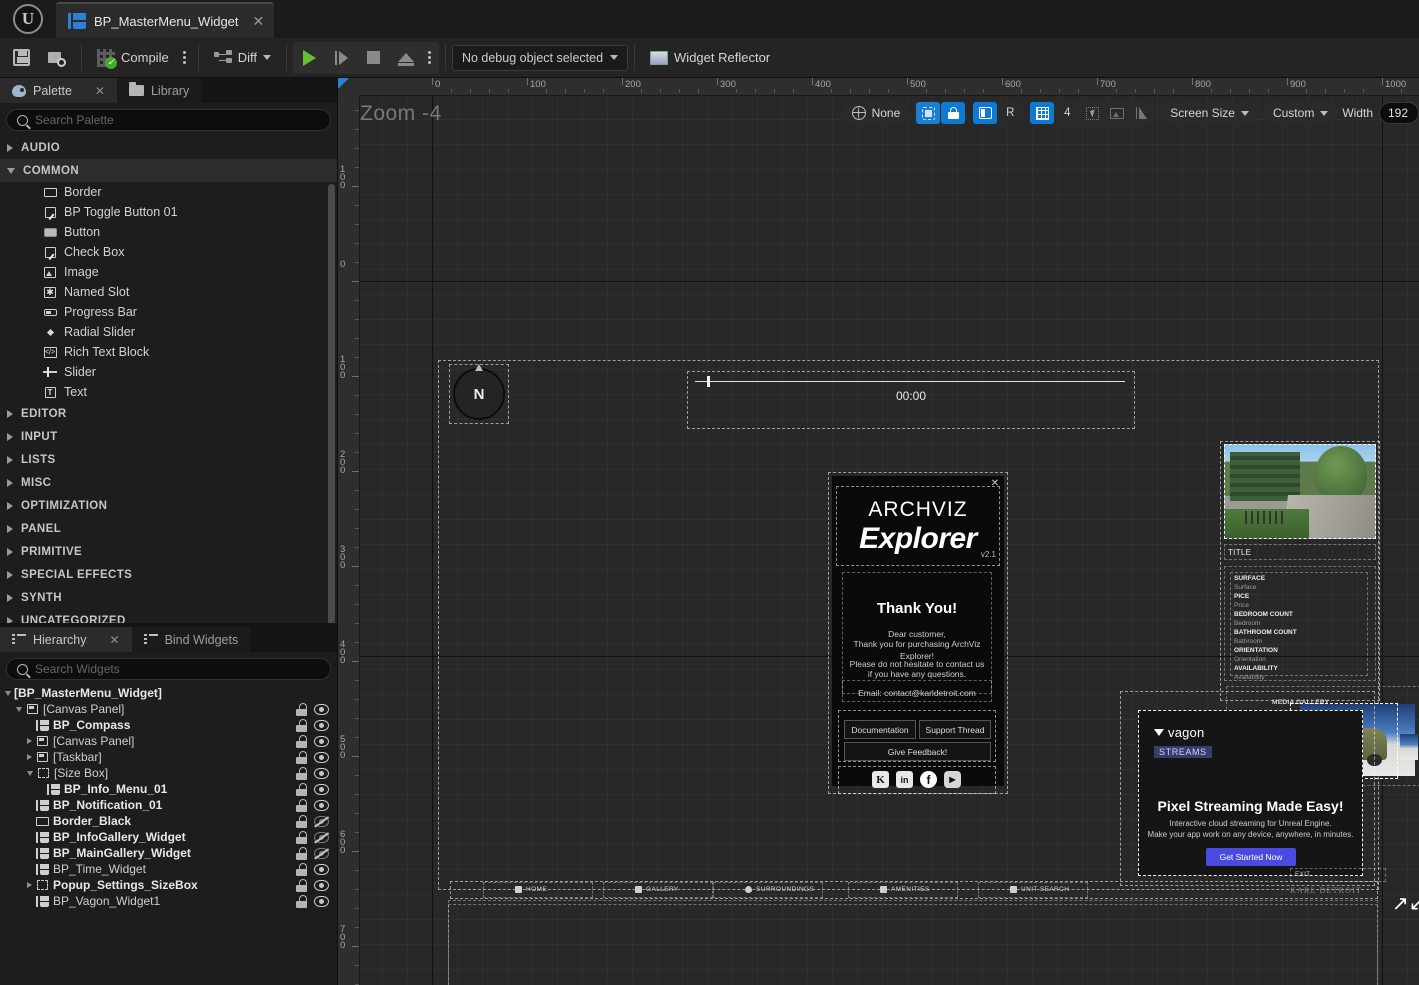  I want to click on palette-item-slider: Slider, so click(168, 372).